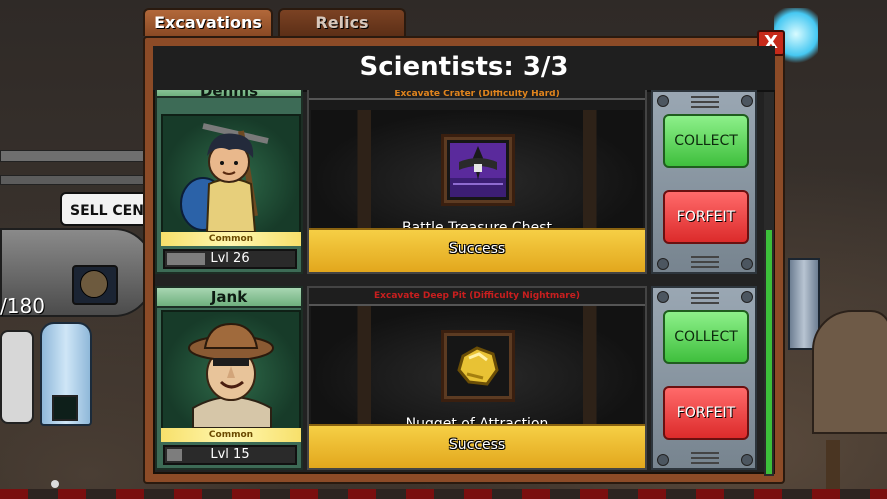 Image resolution: width=887 pixels, height=499 pixels. Describe the element at coordinates (443, 494) in the screenshot. I see `bottom-banner` at that location.